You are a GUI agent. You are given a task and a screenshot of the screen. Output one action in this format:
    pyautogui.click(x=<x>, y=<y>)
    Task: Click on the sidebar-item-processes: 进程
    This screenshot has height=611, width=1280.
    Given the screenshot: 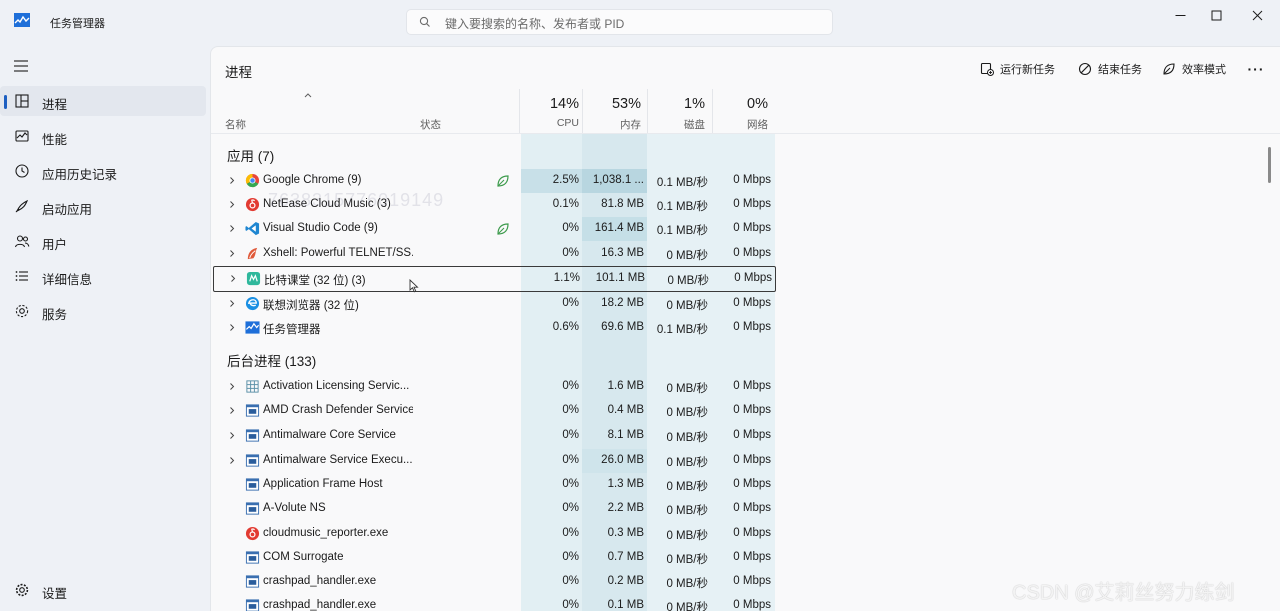 What is the action you would take?
    pyautogui.click(x=103, y=101)
    